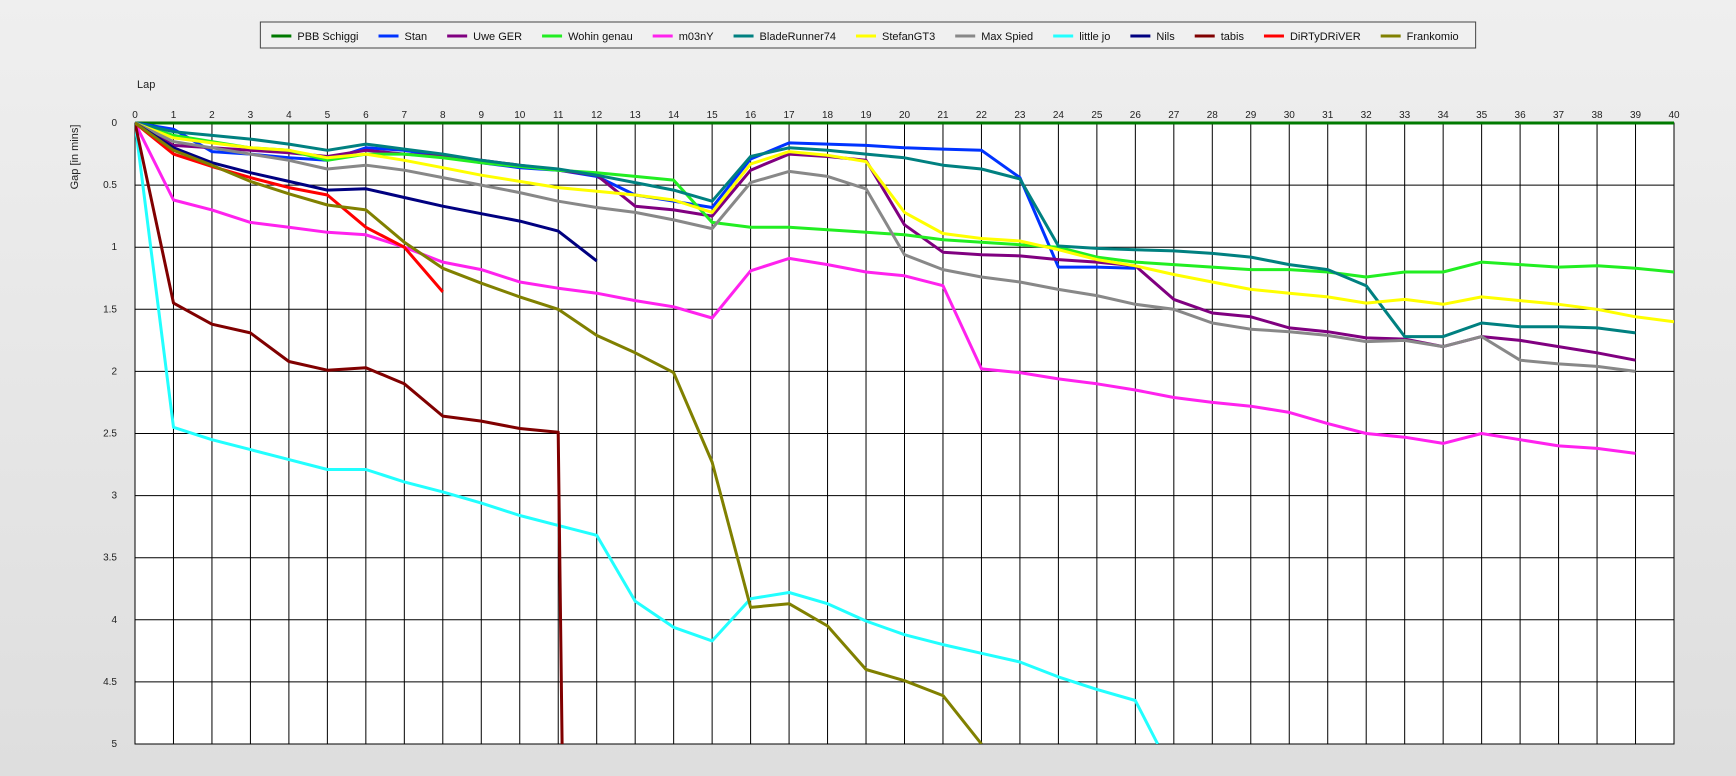 The height and width of the screenshot is (776, 1736). I want to click on legend-label-stan: Stan, so click(416, 37).